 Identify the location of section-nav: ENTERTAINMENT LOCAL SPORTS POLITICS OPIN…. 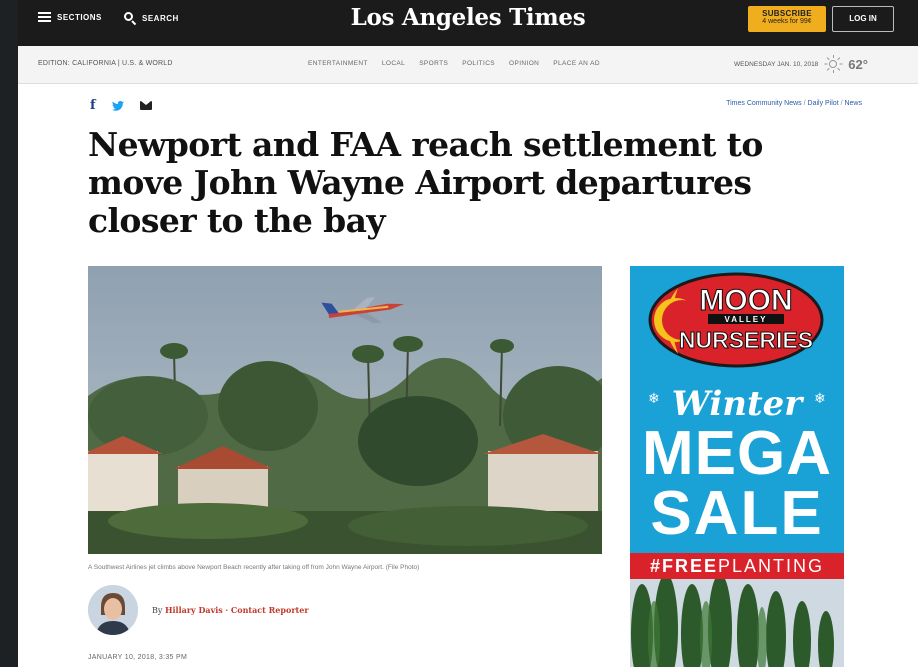
(454, 63).